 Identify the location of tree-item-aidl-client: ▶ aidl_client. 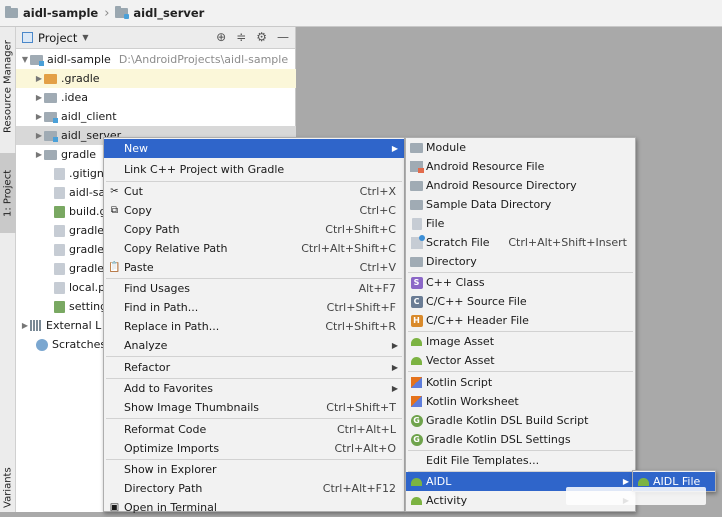
(156, 116).